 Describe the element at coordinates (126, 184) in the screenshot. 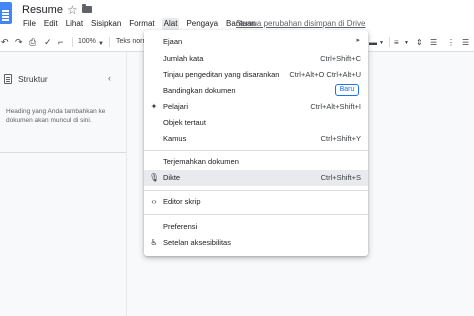

I see `canvas-edge` at that location.